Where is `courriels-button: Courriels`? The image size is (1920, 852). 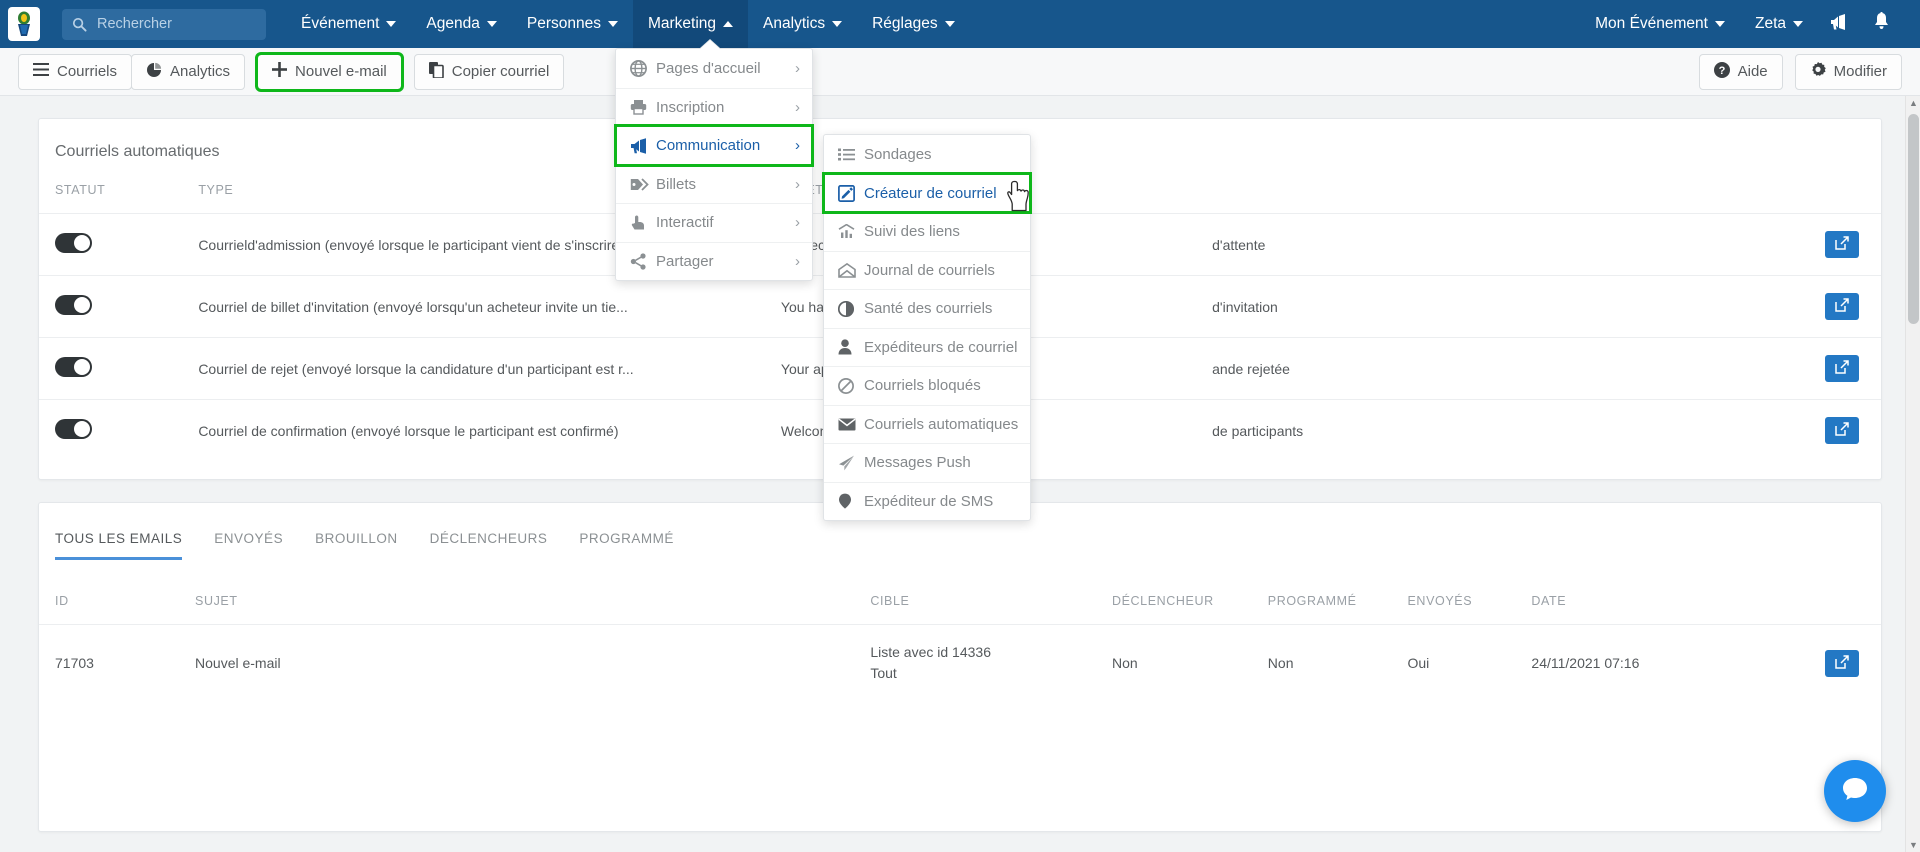 courriels-button: Courriels is located at coordinates (75, 71).